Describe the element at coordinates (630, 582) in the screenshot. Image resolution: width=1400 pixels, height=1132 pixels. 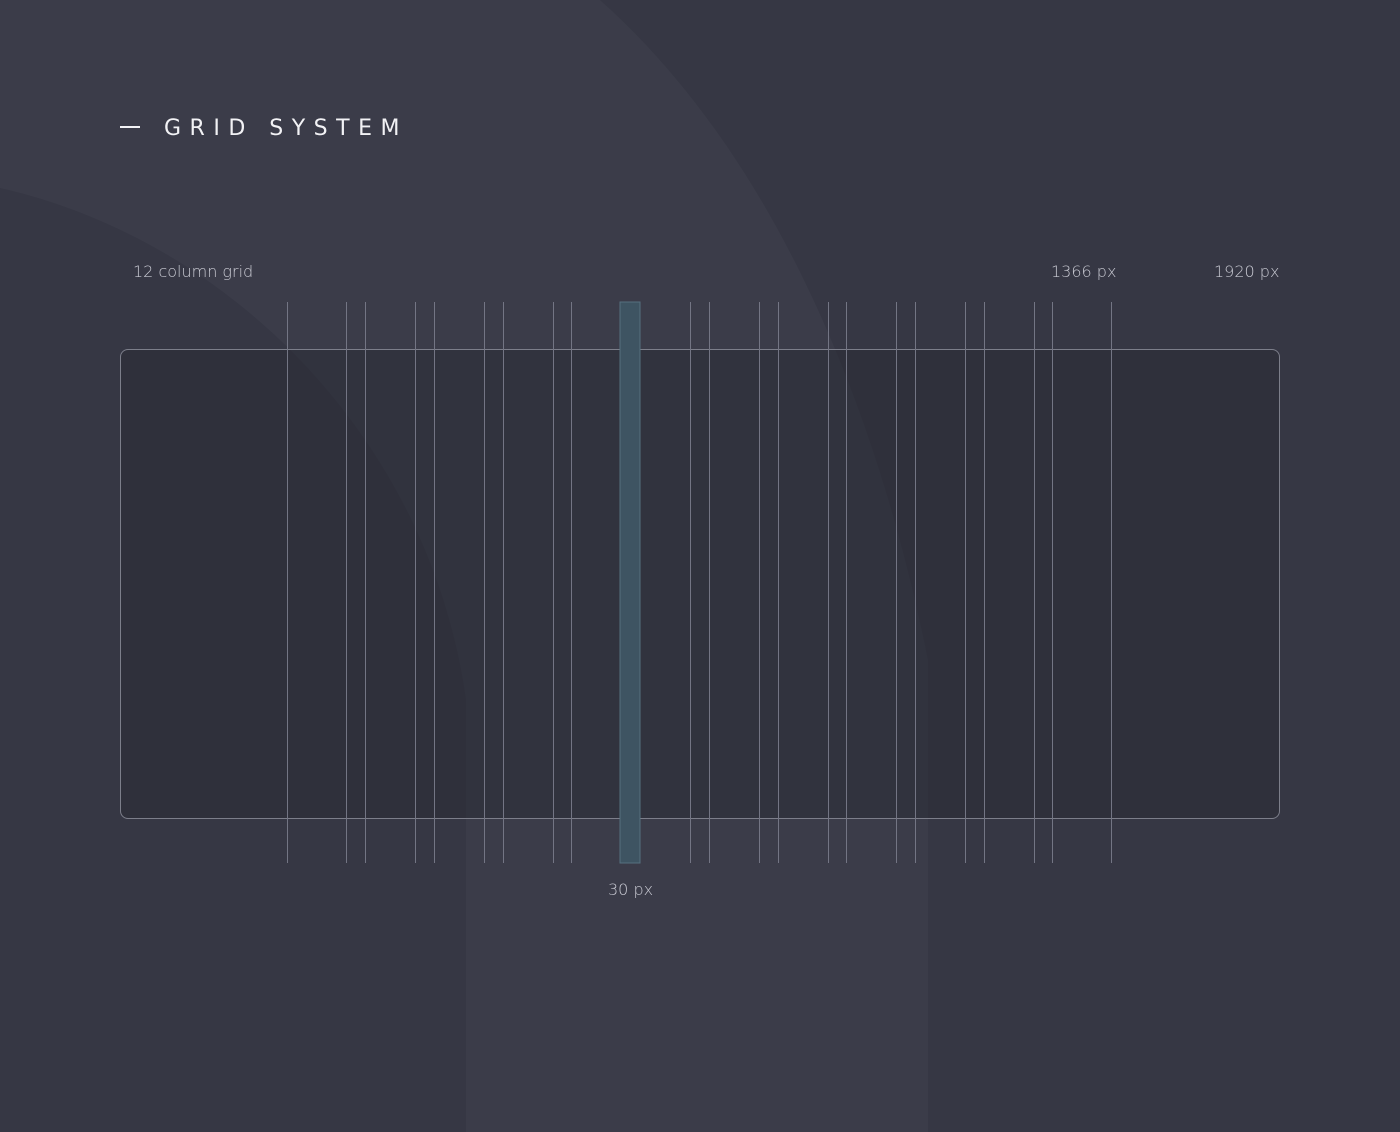
I see `gutter-highlight` at that location.